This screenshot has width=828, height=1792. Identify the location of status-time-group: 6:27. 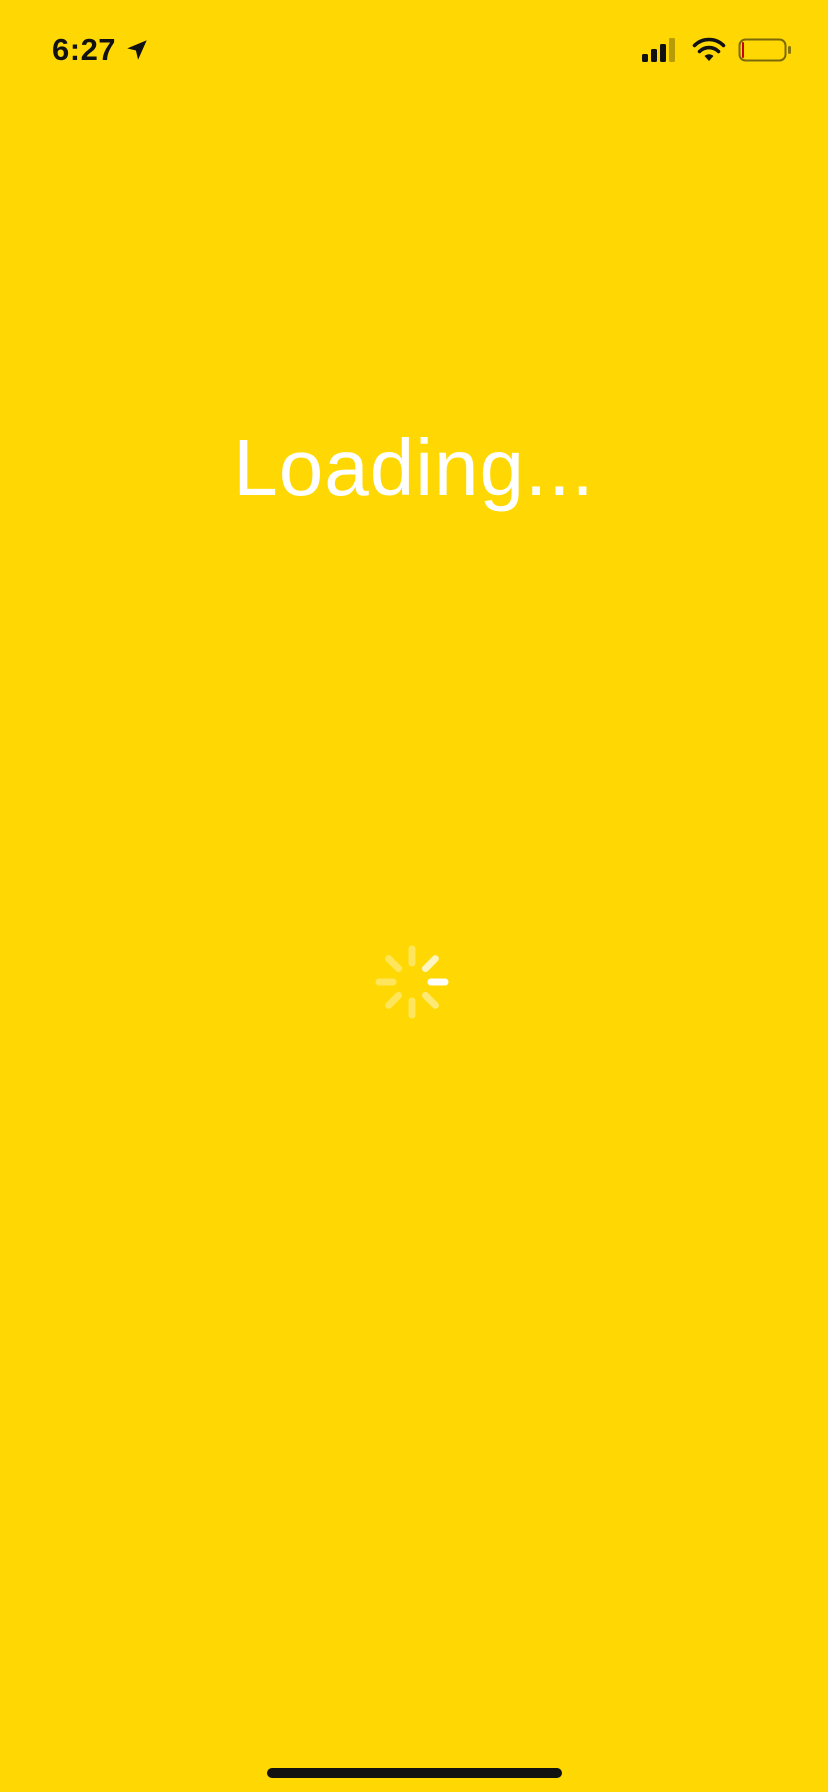
(101, 50).